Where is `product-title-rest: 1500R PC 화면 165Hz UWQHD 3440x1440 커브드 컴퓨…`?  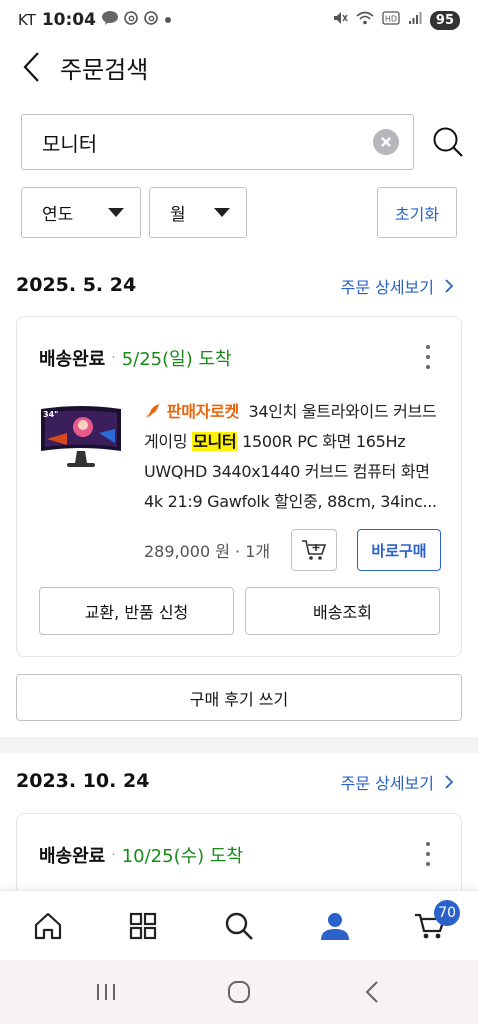 product-title-rest: 1500R PC 화면 165Hz UWQHD 3440x1440 커브드 컴퓨… is located at coordinates (290, 471).